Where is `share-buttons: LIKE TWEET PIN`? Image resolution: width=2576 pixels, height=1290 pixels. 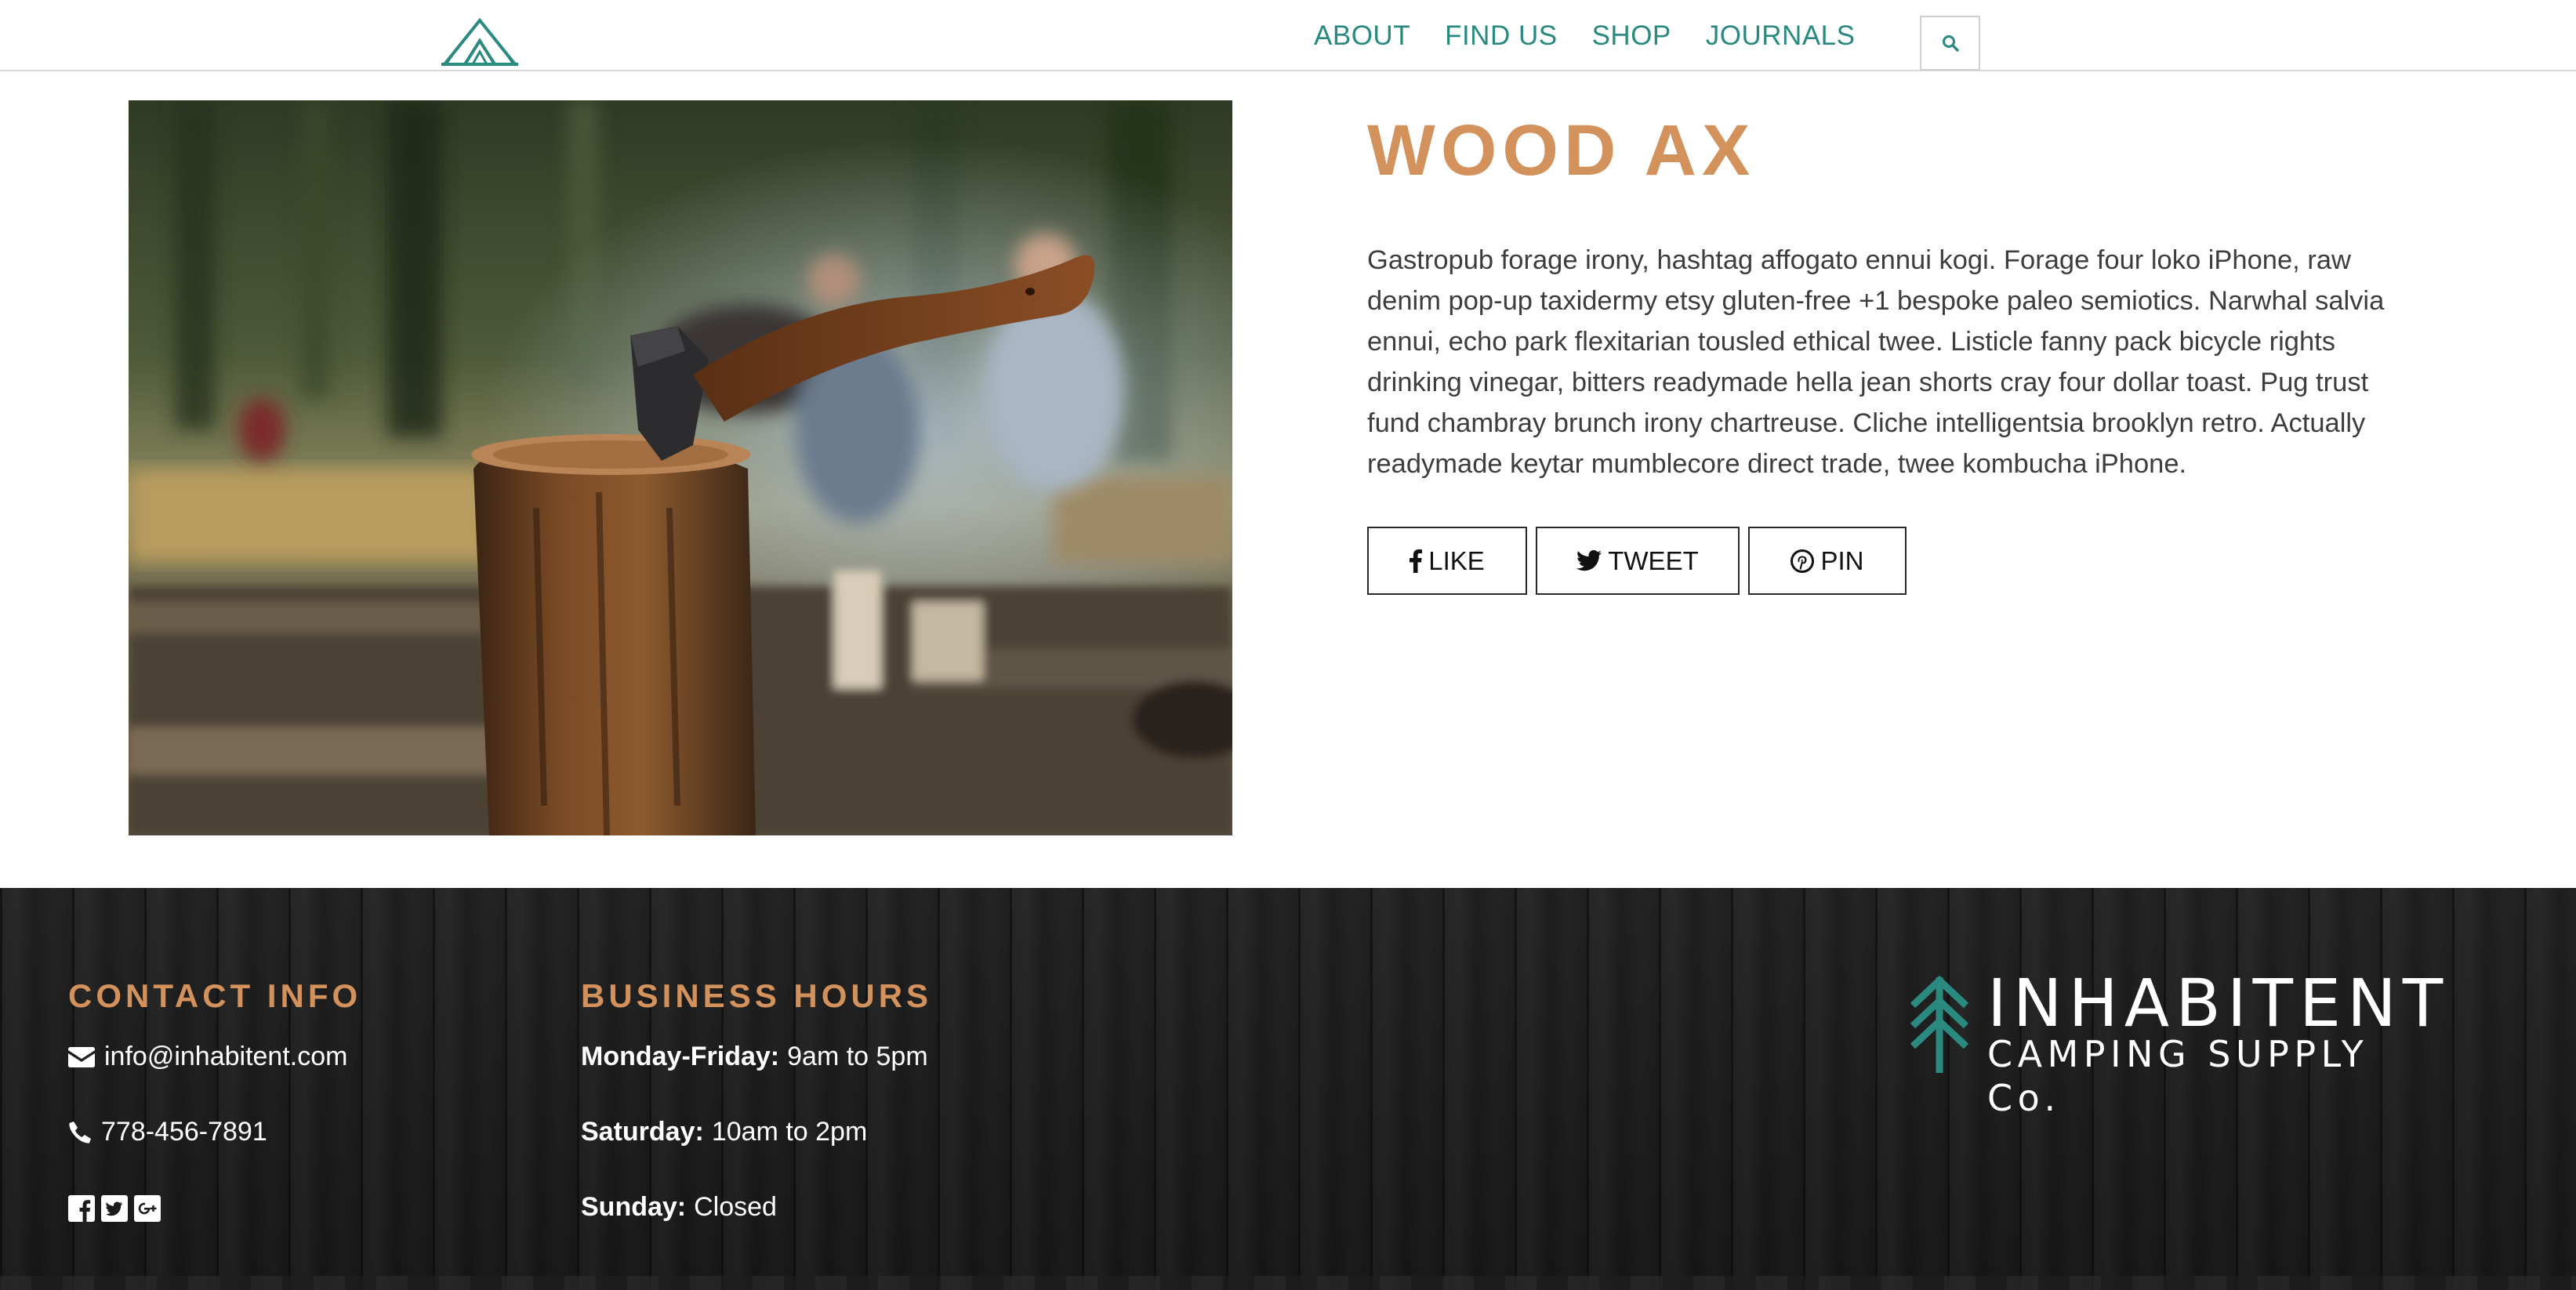
share-buttons: LIKE TWEET PIN is located at coordinates (1641, 561).